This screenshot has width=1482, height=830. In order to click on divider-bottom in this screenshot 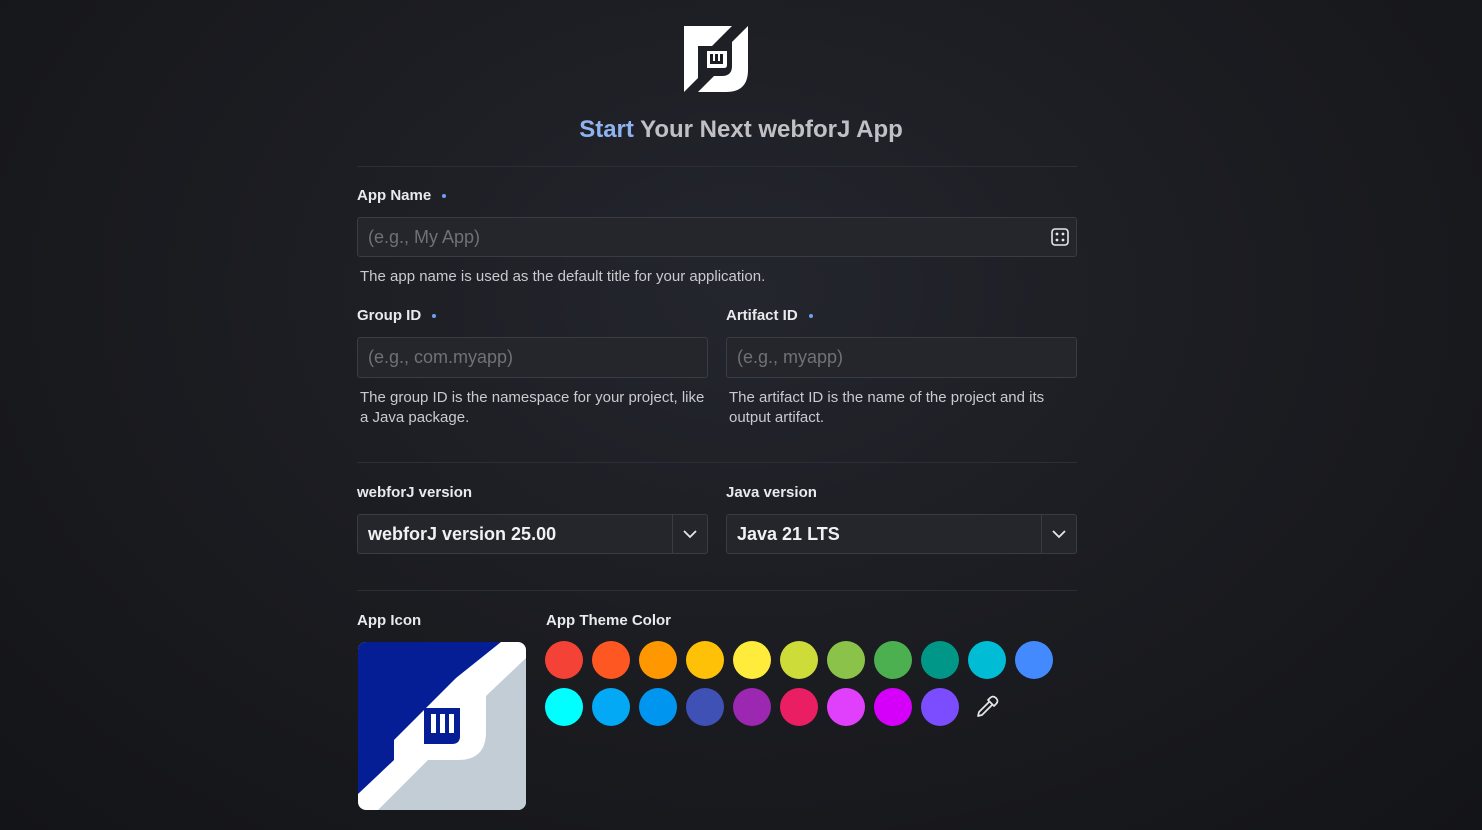, I will do `click(717, 590)`.